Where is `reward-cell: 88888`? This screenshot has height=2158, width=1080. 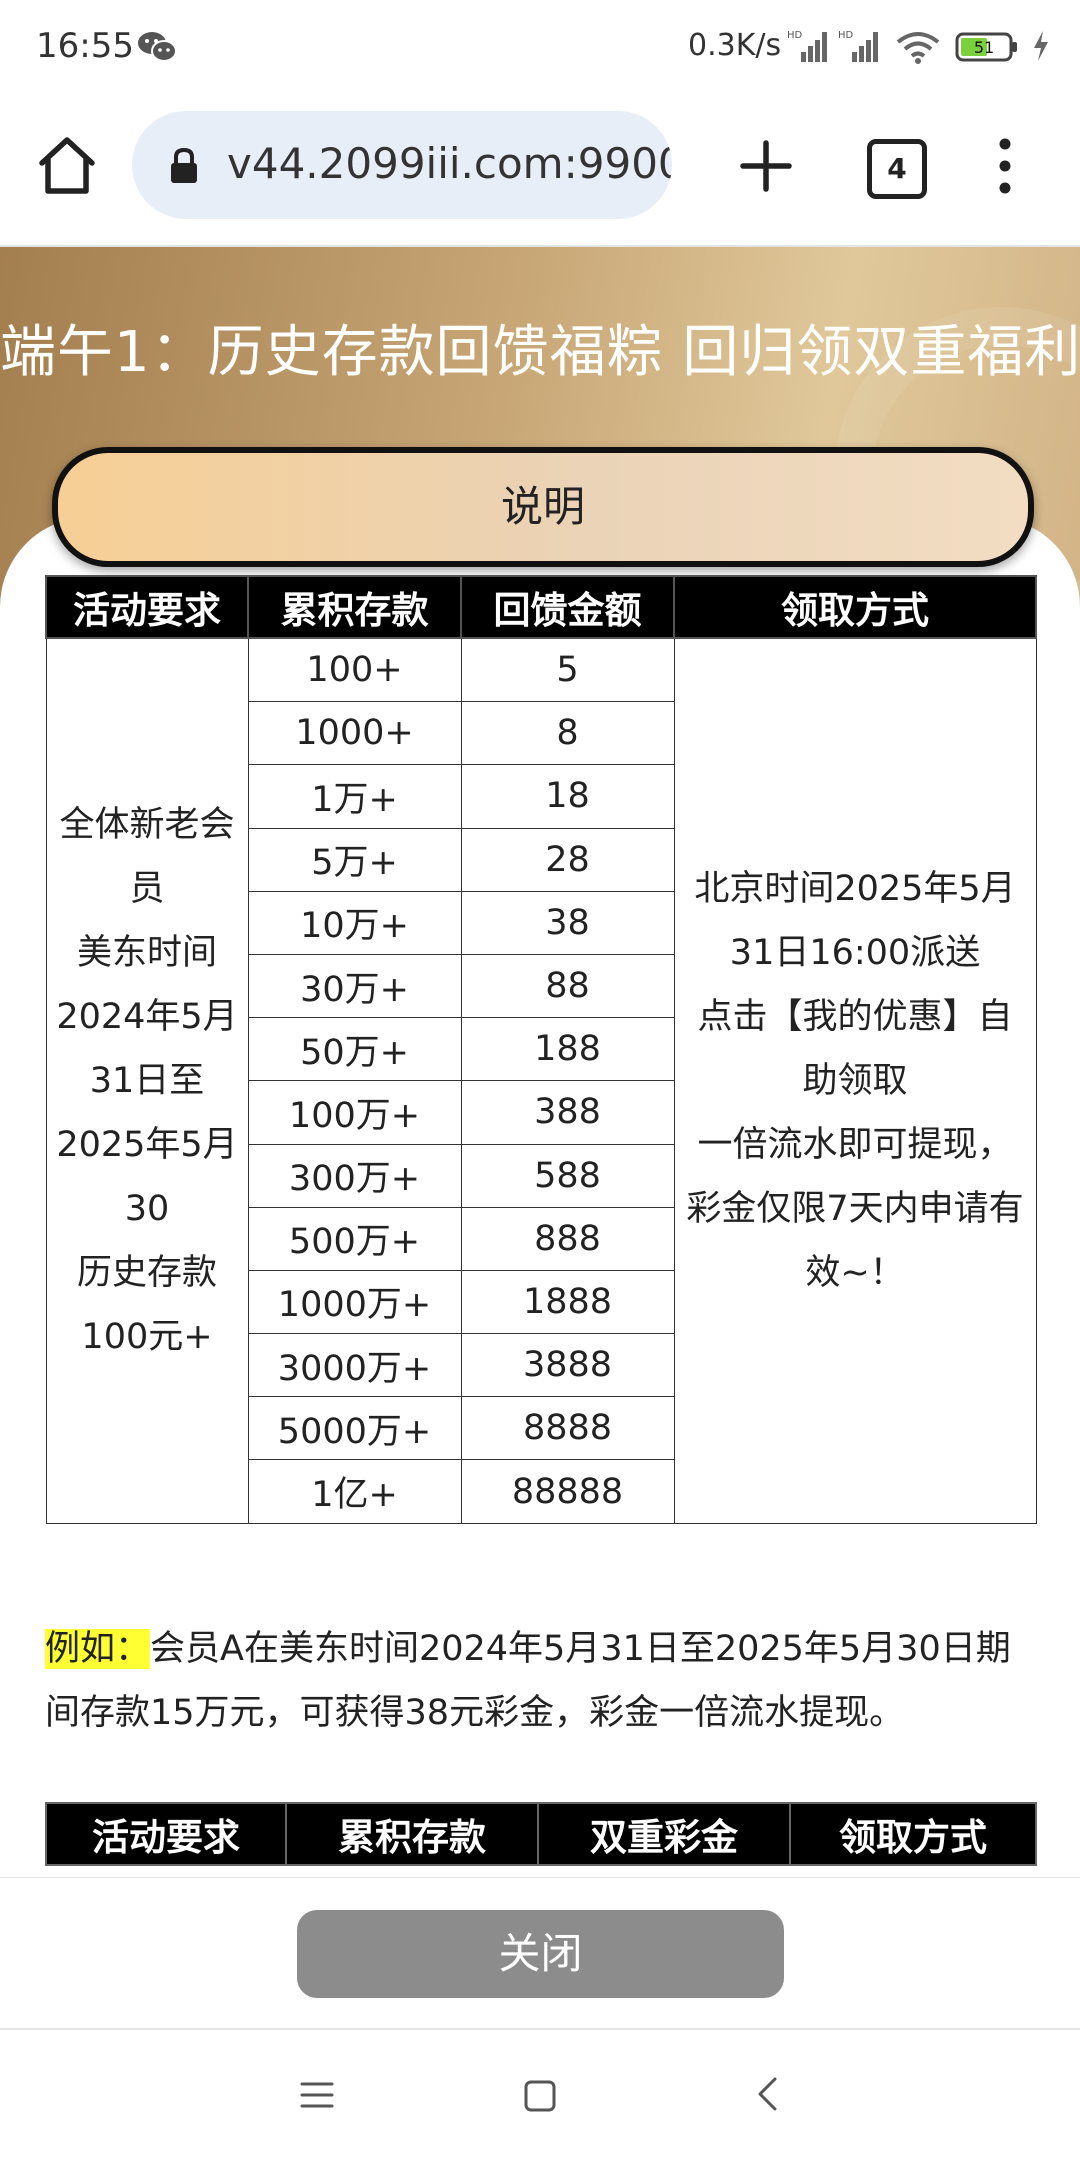 reward-cell: 88888 is located at coordinates (567, 1491).